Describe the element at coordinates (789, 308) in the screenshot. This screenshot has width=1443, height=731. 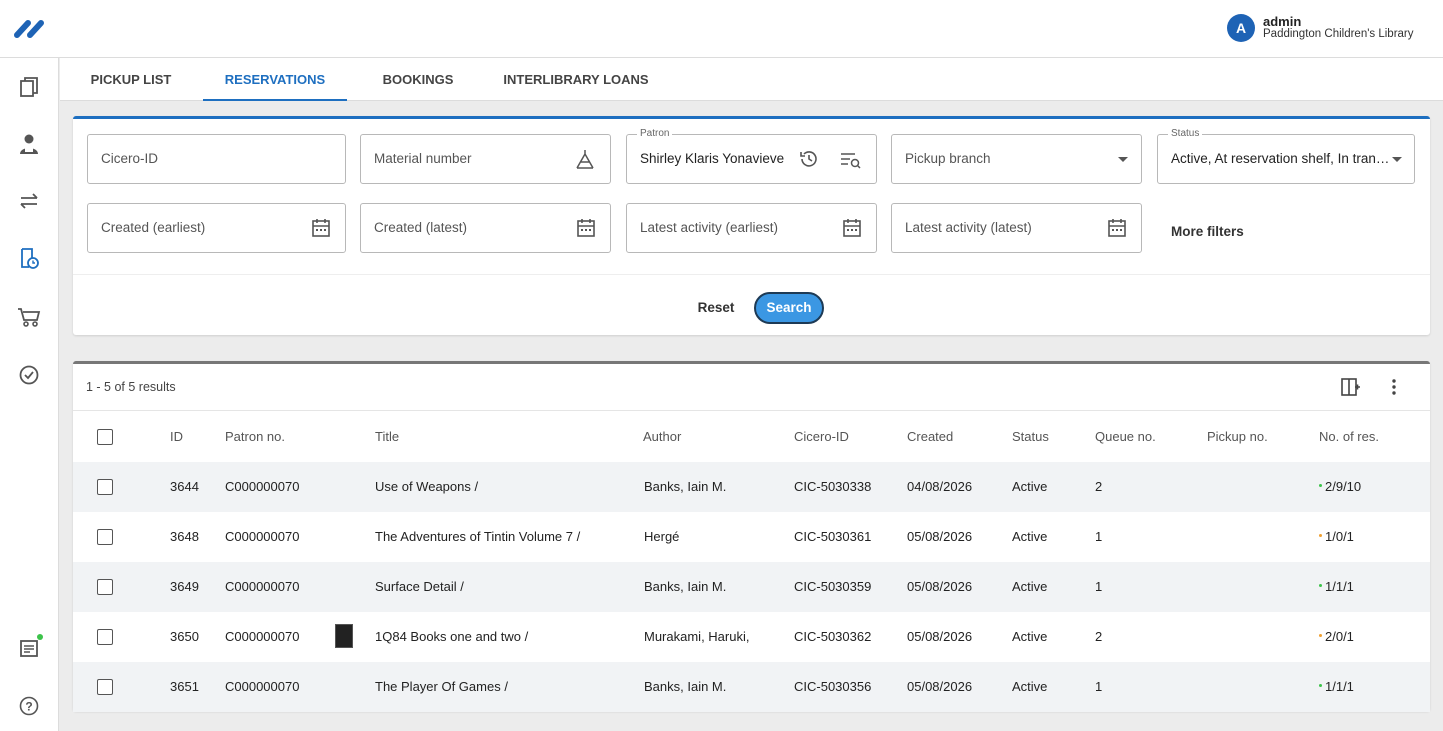
I see `search-button: Search` at that location.